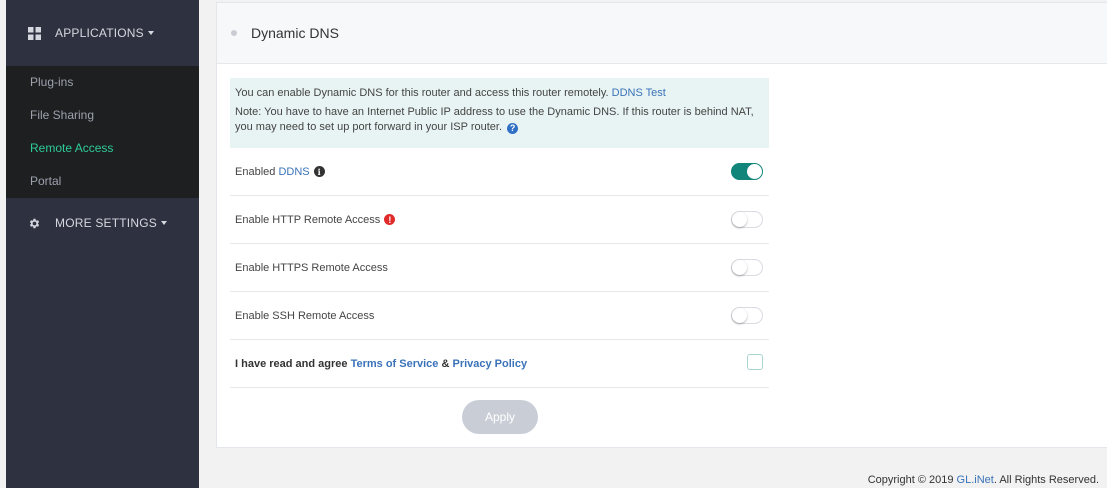 This screenshot has width=1107, height=488. What do you see at coordinates (499, 316) in the screenshot?
I see `row-ssh-remote-access: Enable SSH Remote Access` at bounding box center [499, 316].